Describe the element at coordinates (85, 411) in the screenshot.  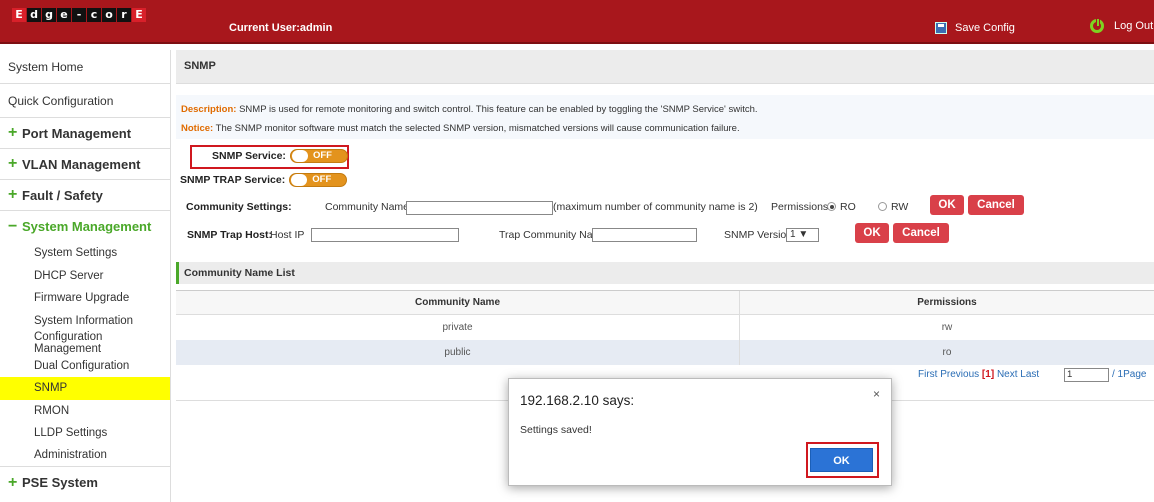
I see `sidebar-item-rmon: RMON` at that location.